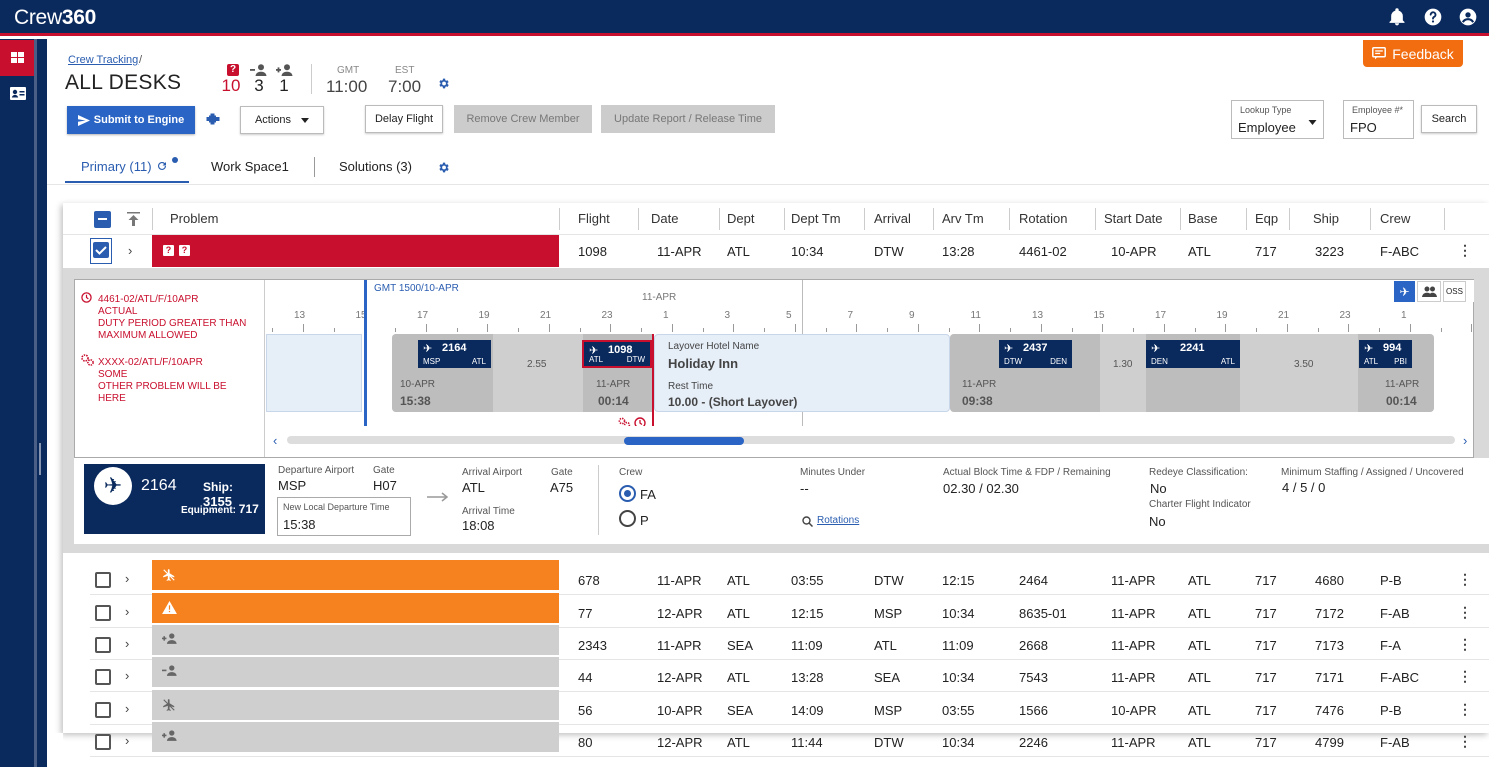  What do you see at coordinates (1413, 53) in the screenshot?
I see `feedback-button: Feedback` at bounding box center [1413, 53].